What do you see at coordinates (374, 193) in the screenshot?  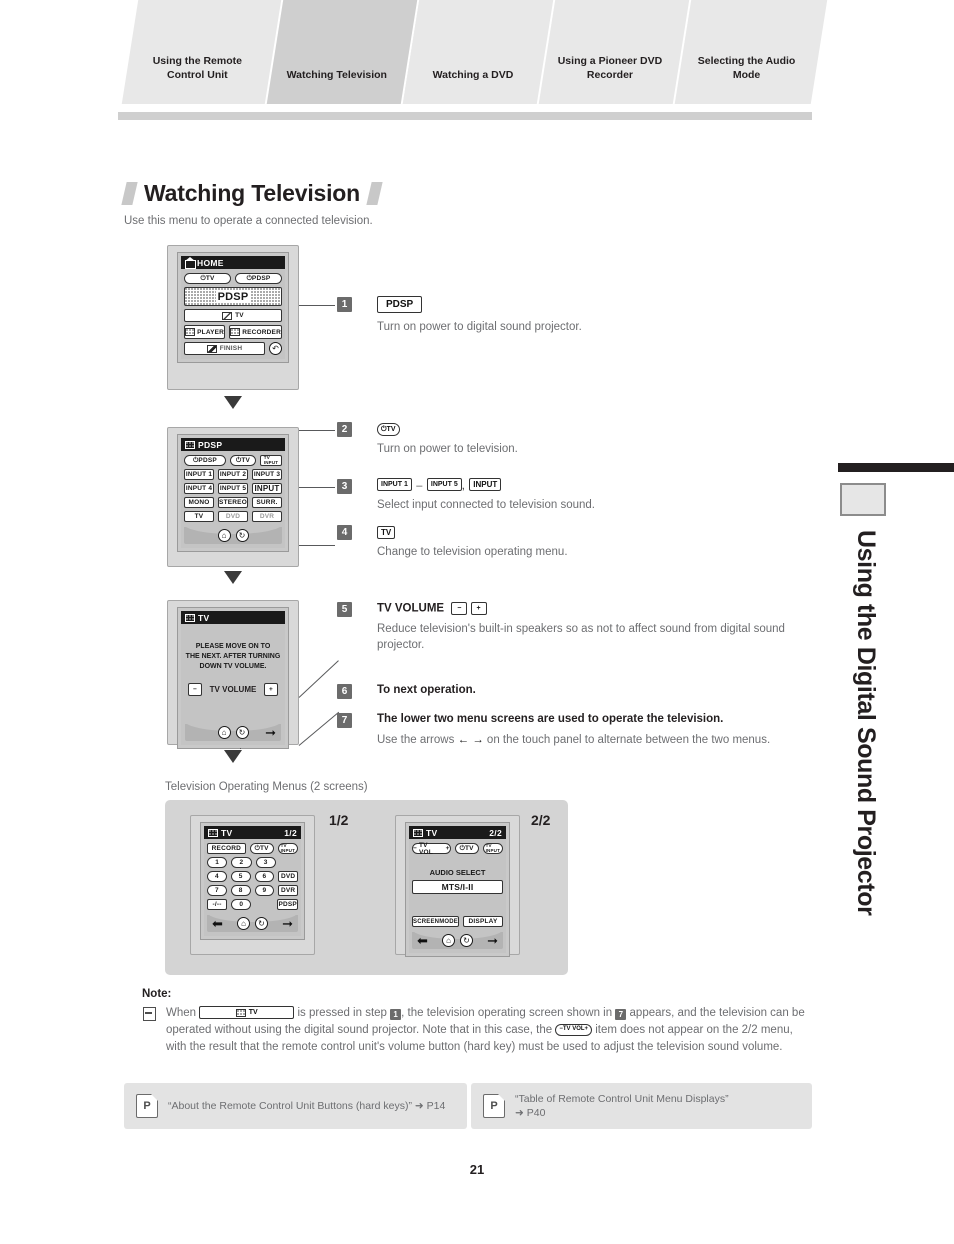 I see `title-slash-right-icon` at bounding box center [374, 193].